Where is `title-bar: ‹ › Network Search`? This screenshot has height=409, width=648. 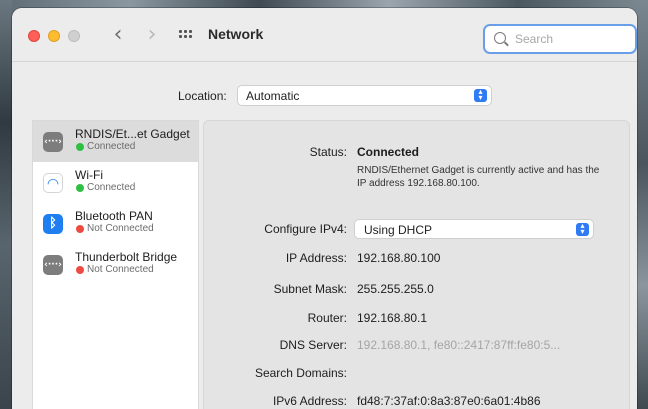
title-bar: ‹ › Network Search is located at coordinates (324, 35).